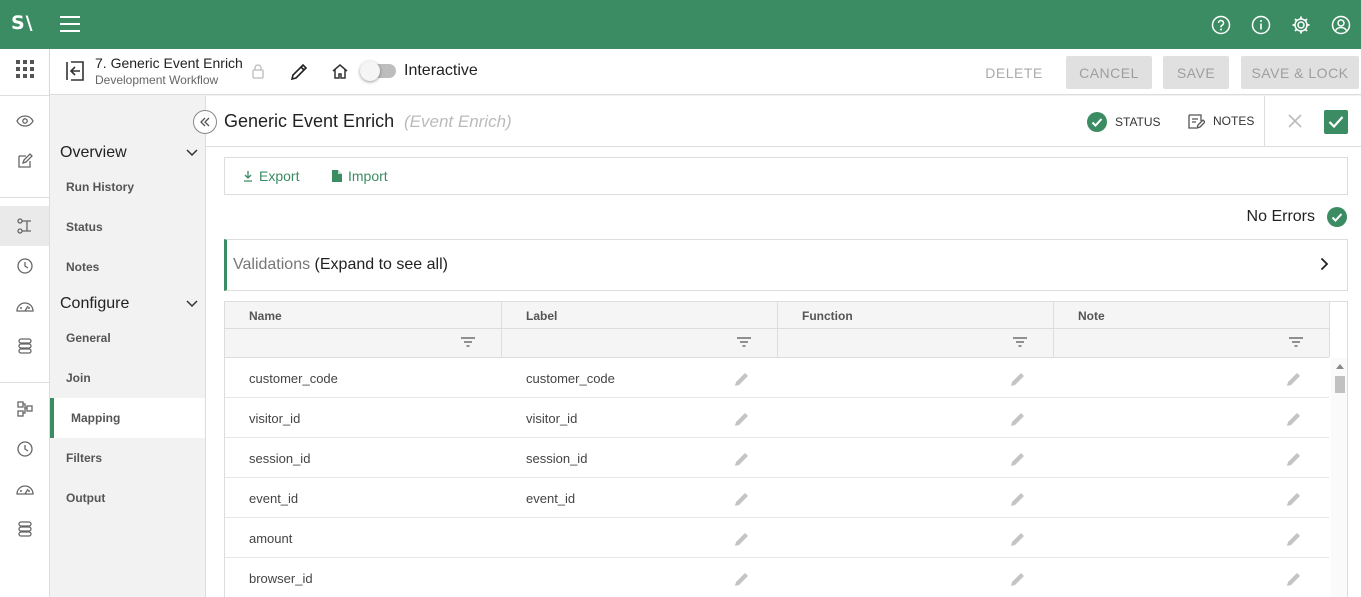  Describe the element at coordinates (777, 577) in the screenshot. I see `table-row: browser_id` at that location.